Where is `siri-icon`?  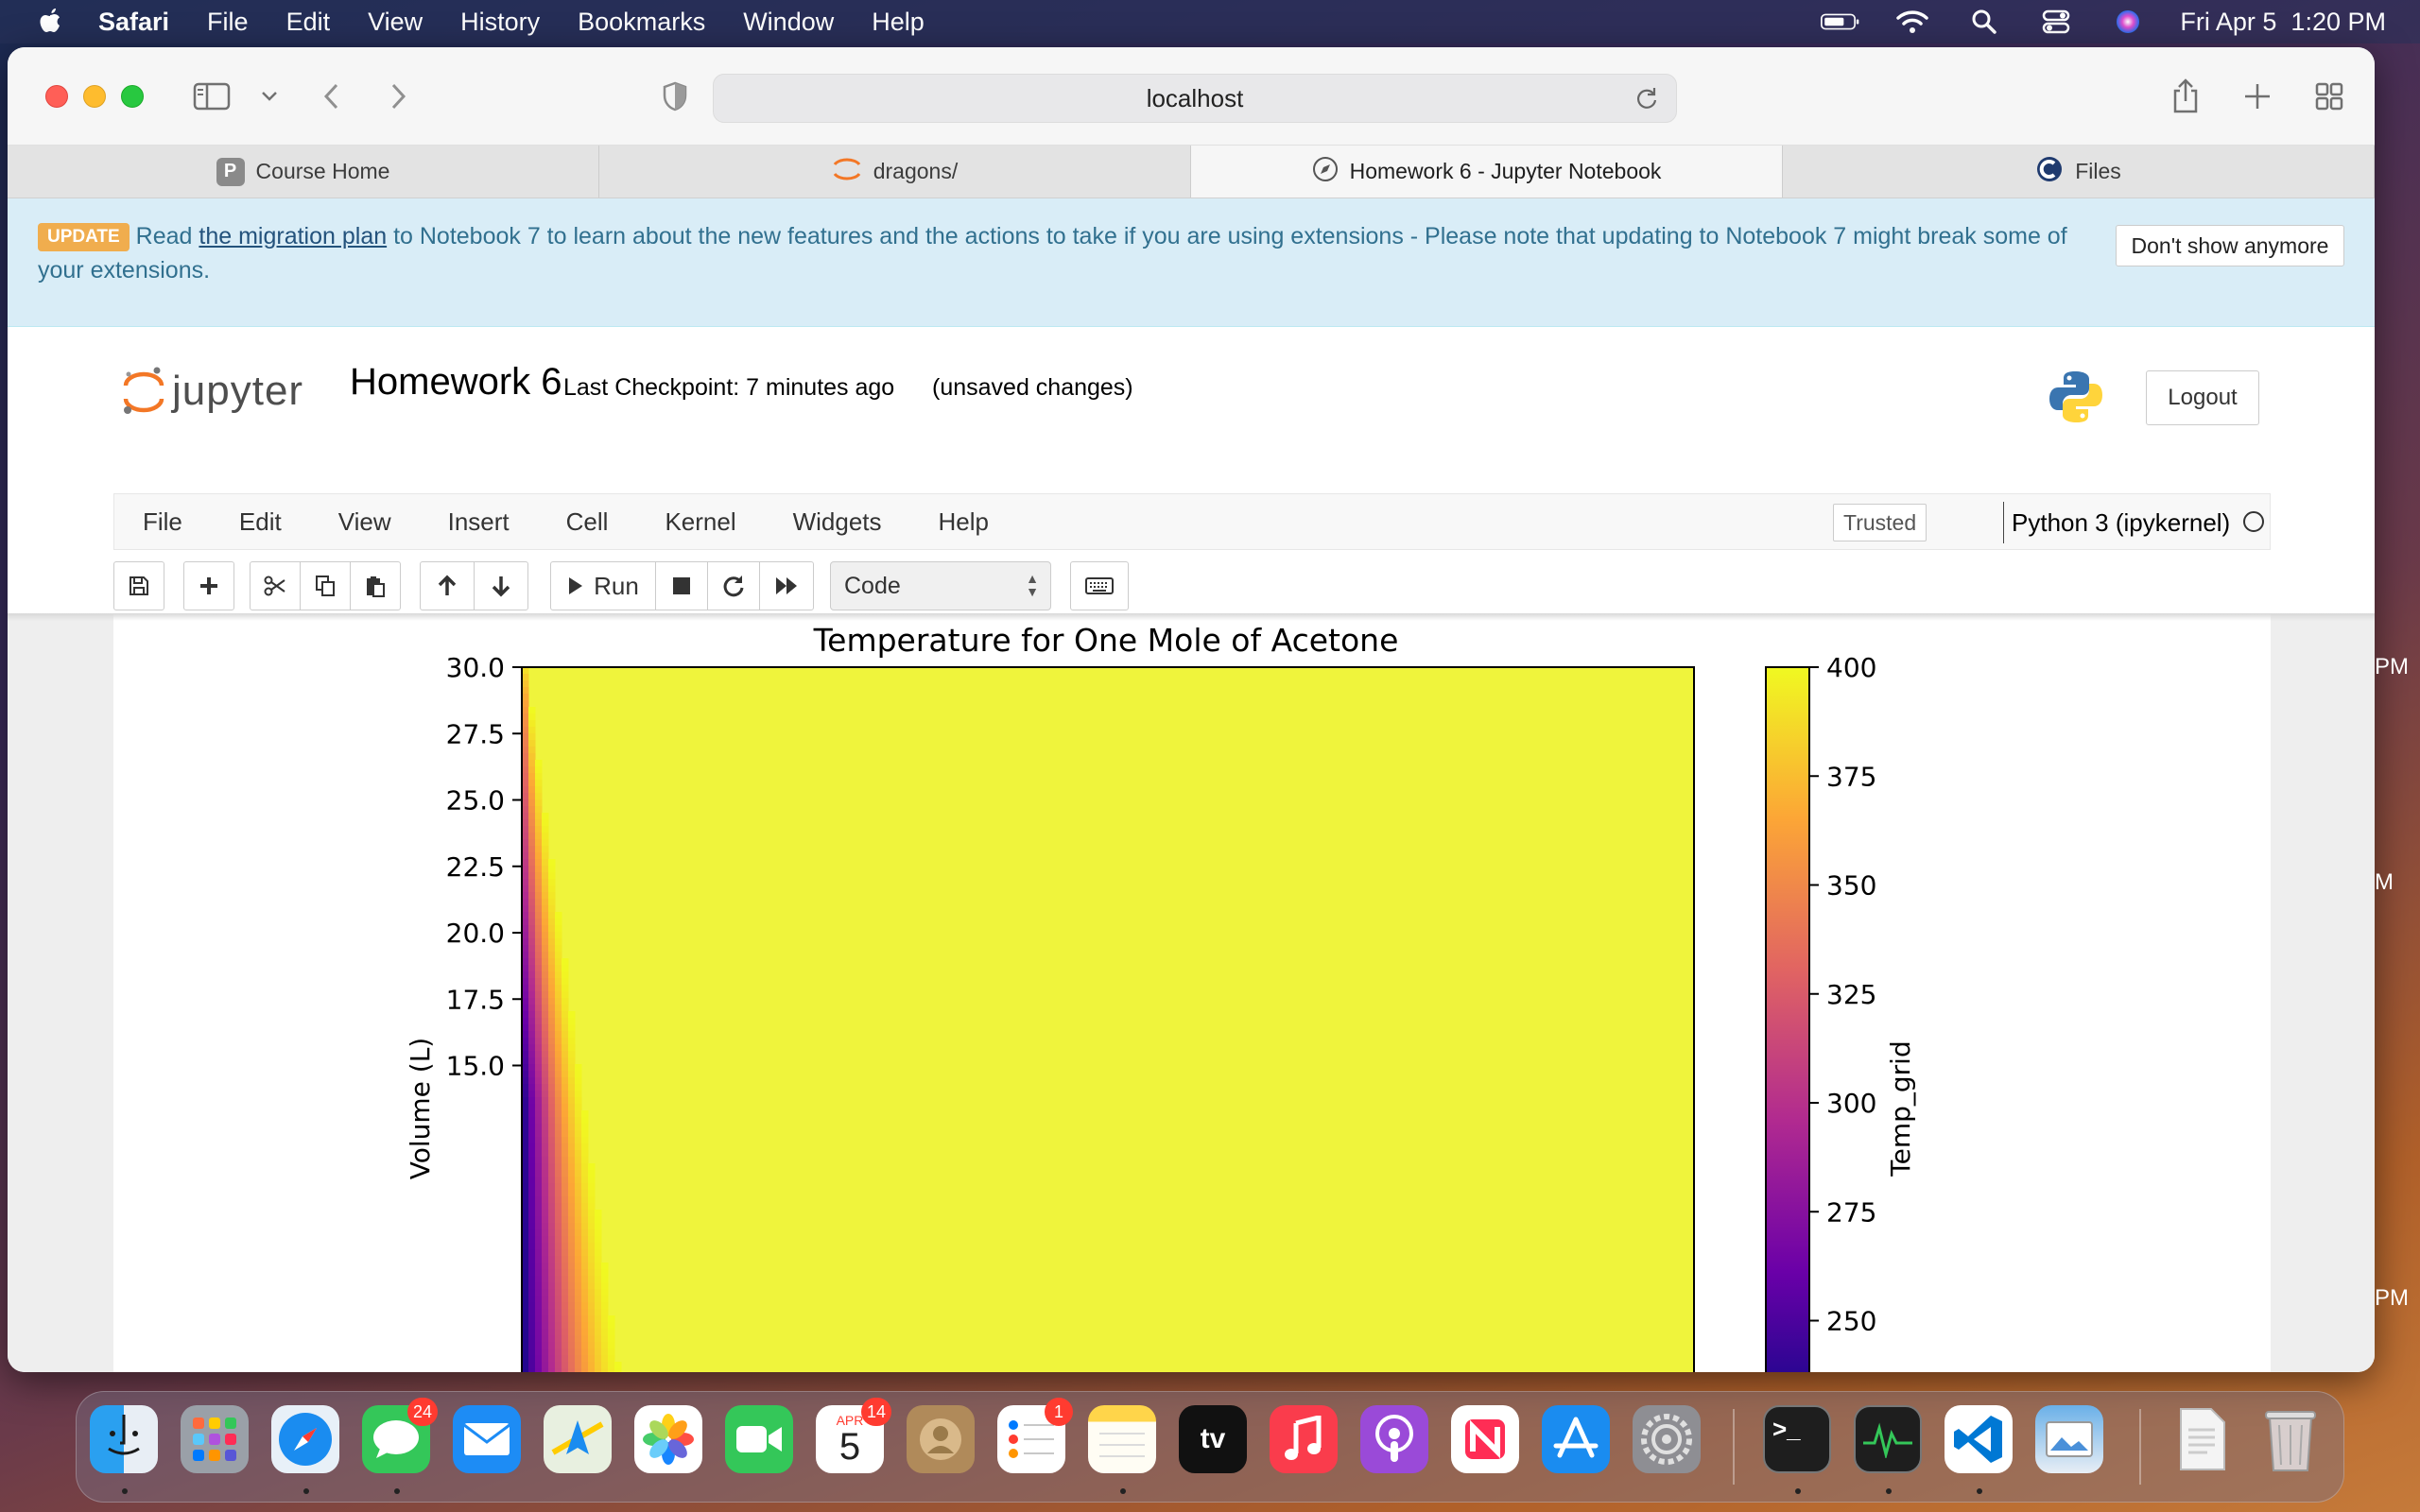
siri-icon is located at coordinates (2128, 21).